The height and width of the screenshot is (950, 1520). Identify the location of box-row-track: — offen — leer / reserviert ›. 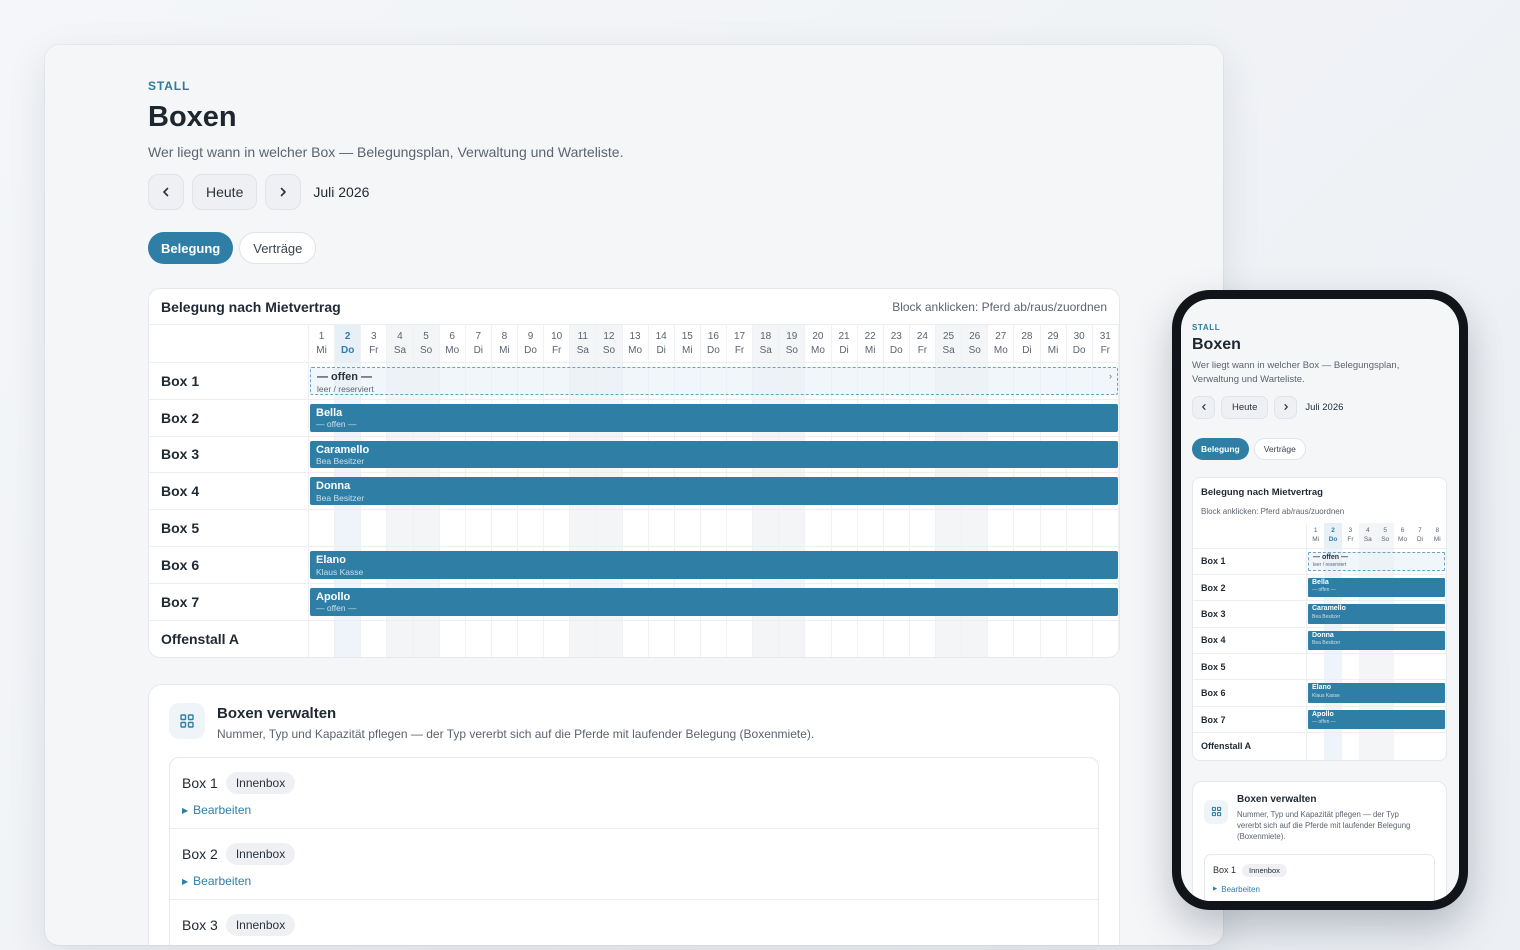
(714, 381).